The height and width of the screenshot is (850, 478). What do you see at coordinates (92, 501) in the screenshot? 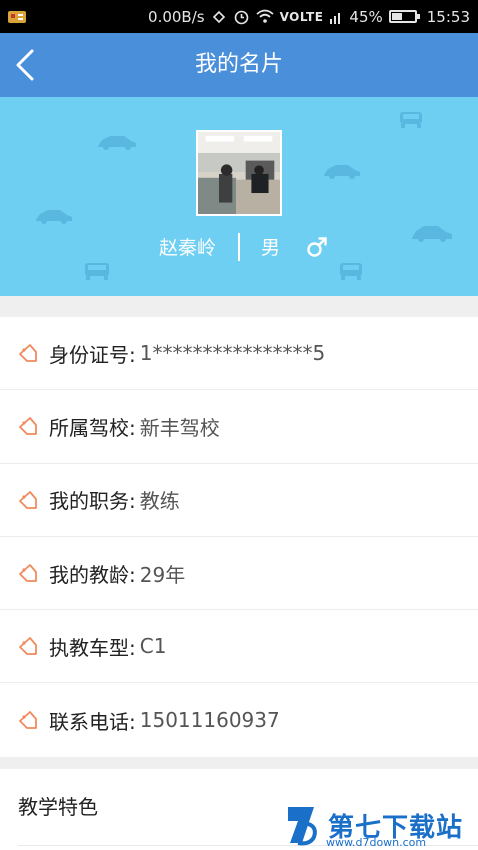
I see `info-label: 我的职务:` at bounding box center [92, 501].